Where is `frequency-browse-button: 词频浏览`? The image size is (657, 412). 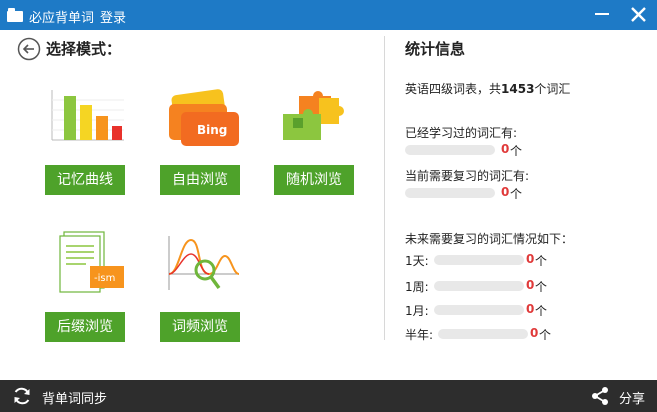 frequency-browse-button: 词频浏览 is located at coordinates (200, 327).